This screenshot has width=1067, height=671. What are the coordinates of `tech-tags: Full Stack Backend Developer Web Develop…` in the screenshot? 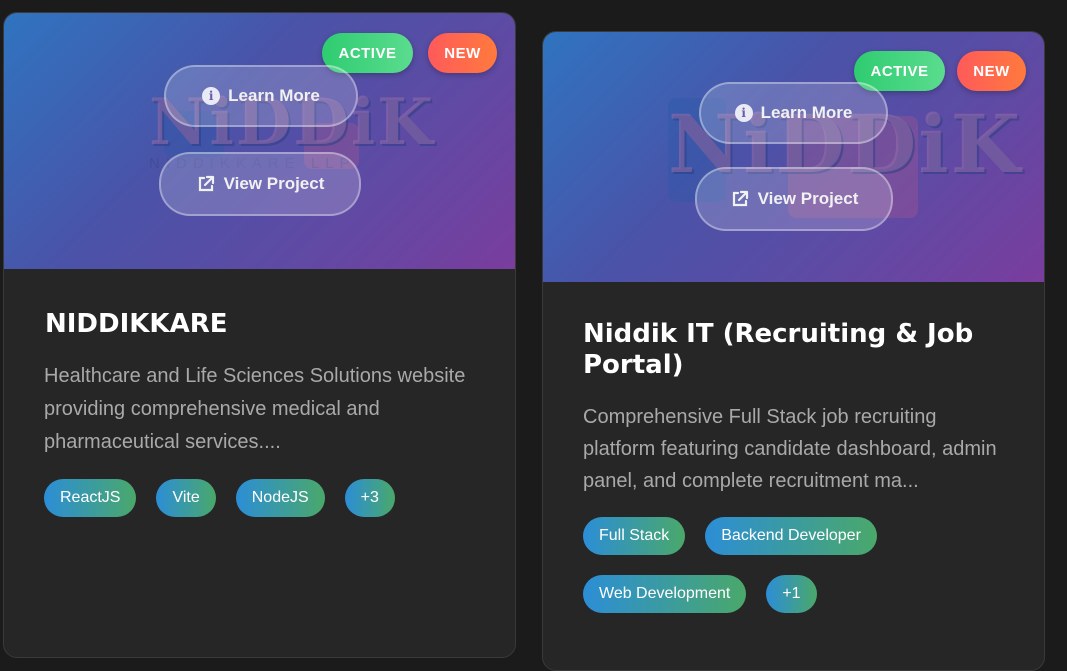 It's located at (793, 565).